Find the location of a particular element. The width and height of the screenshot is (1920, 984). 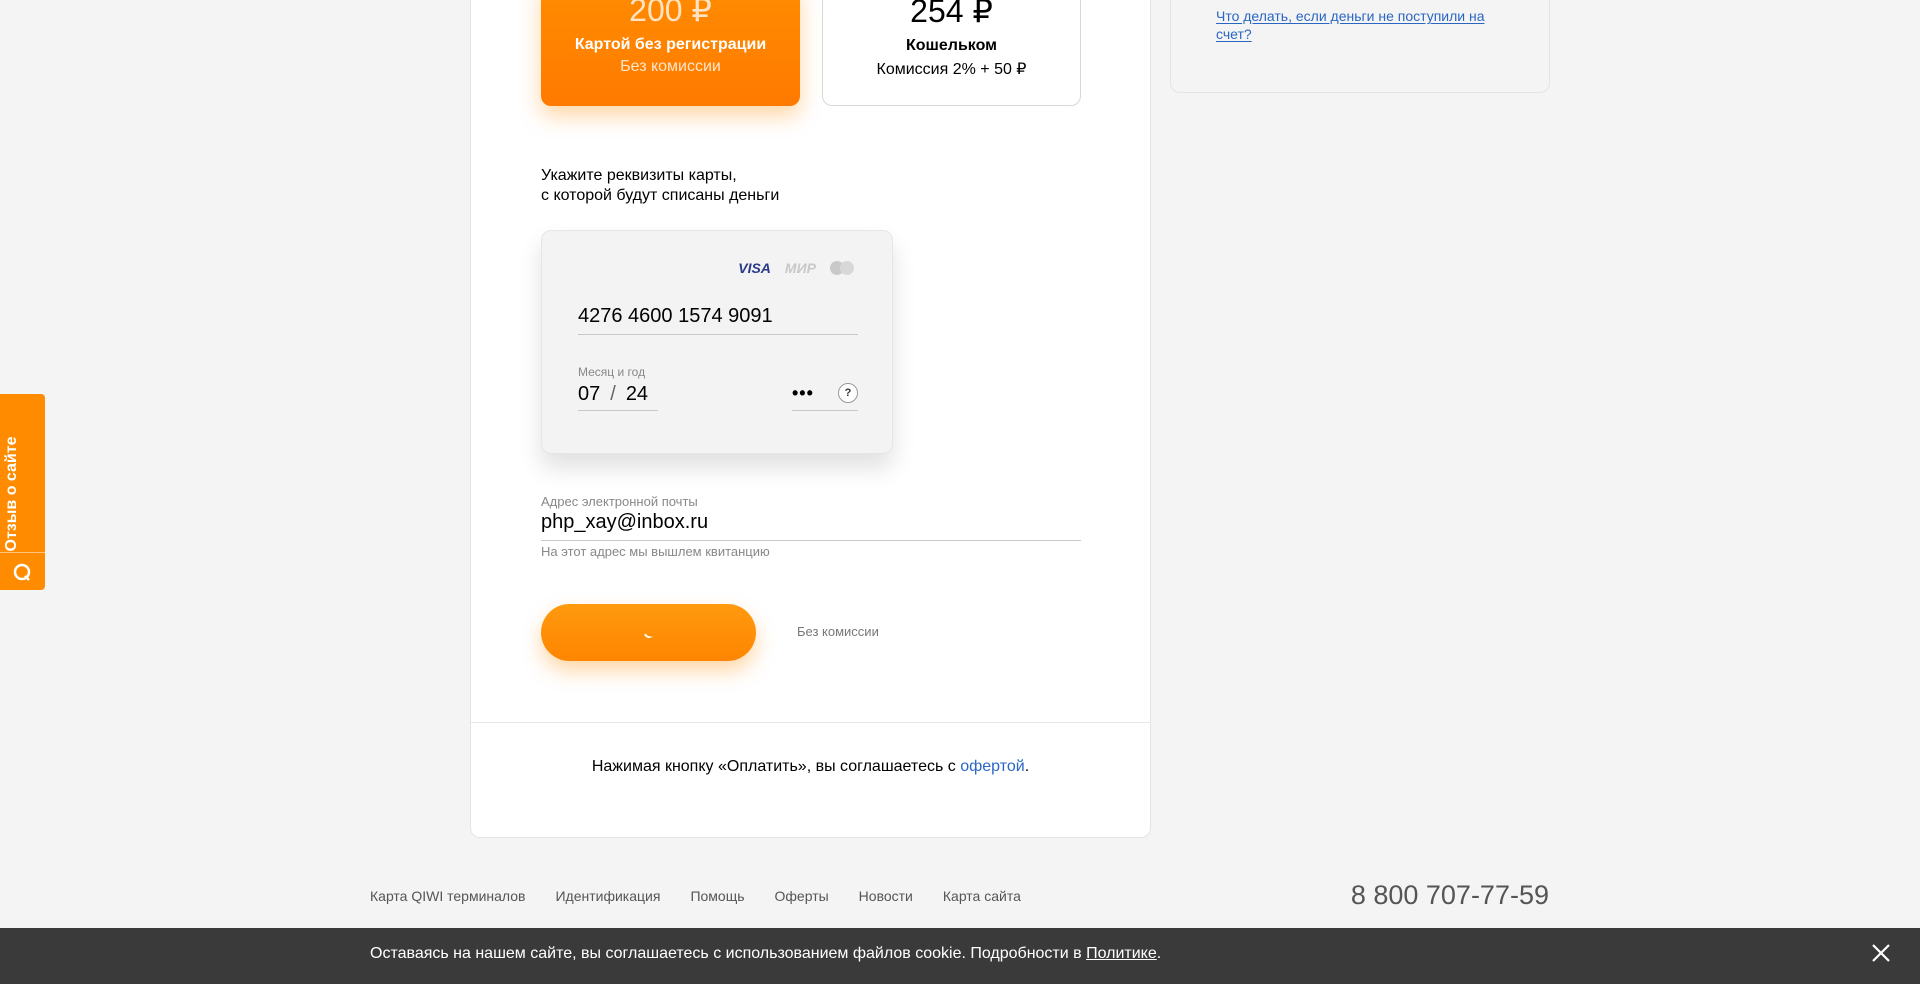

card-brands: VISA МИР is located at coordinates (797, 268).